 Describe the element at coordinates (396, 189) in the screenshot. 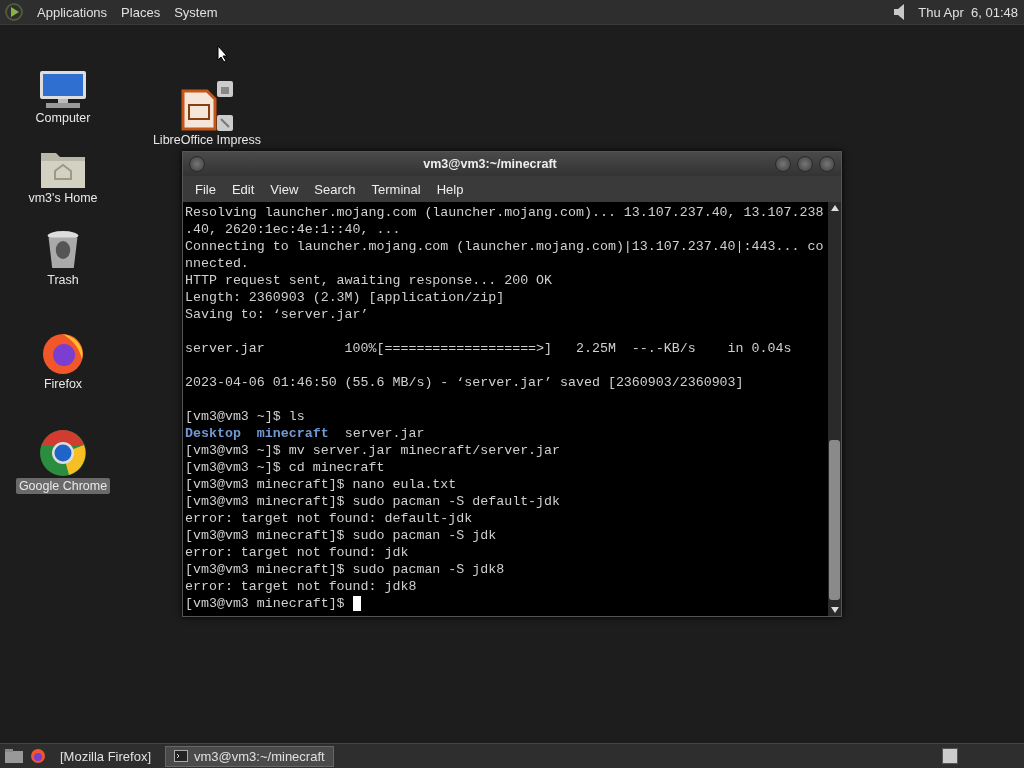

I see `menu-item: Terminal` at that location.